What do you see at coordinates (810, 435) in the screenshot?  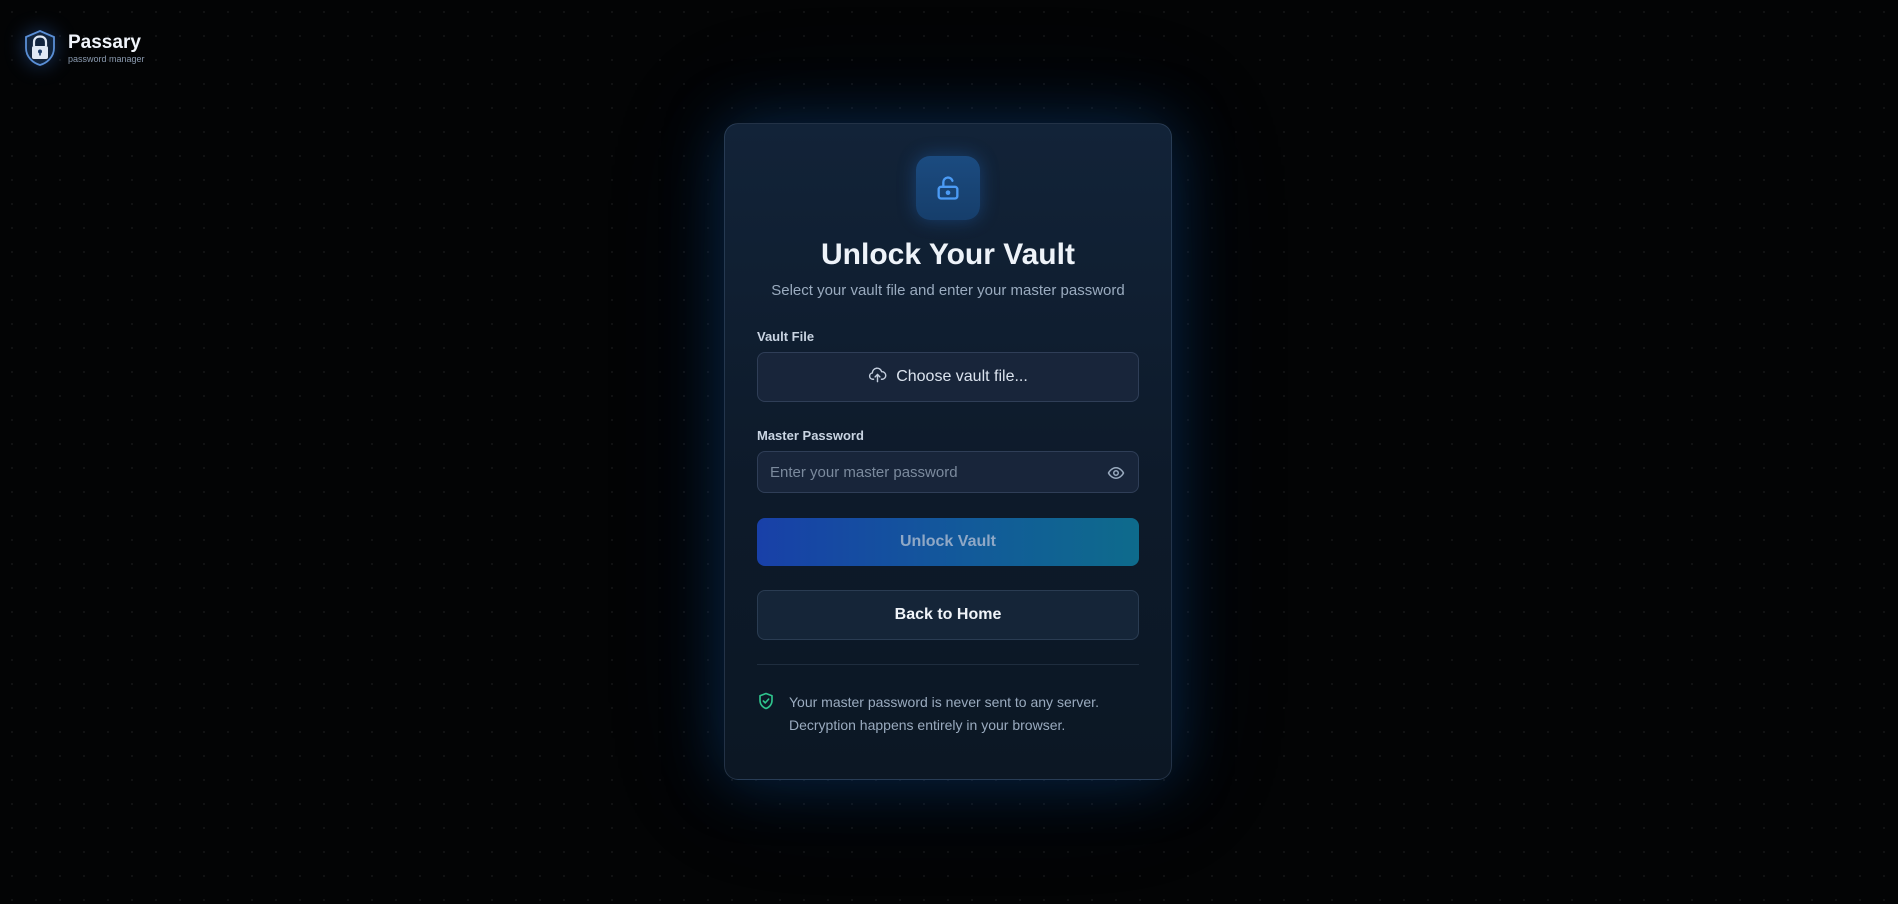 I see `master-password-label: Master Password` at bounding box center [810, 435].